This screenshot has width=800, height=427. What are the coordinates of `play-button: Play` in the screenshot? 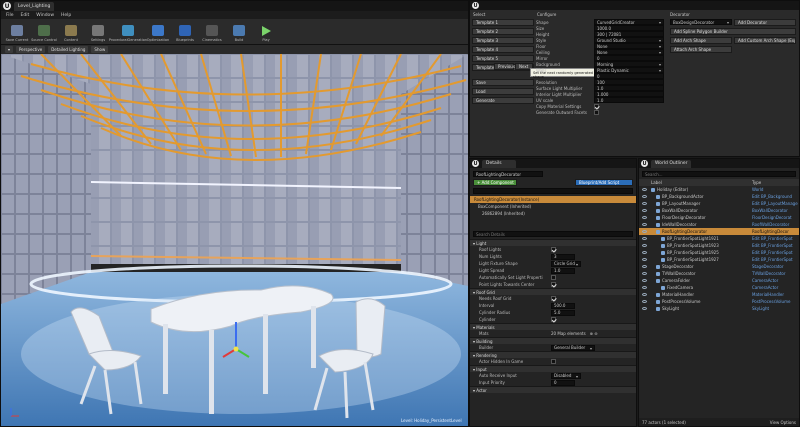 It's located at (266, 31).